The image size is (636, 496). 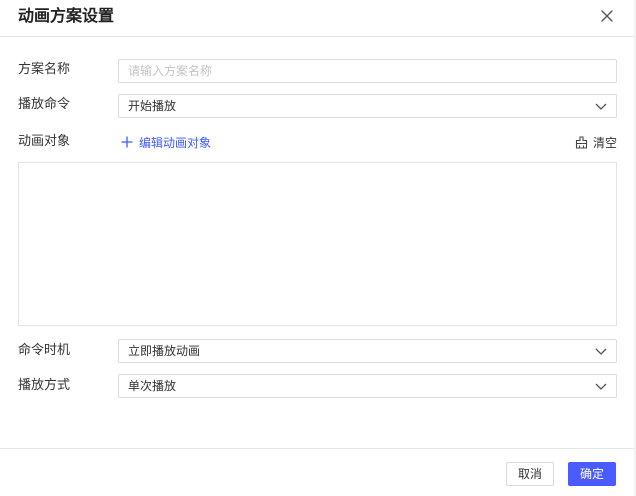 I want to click on play-command-label: 播放命令, so click(x=44, y=104).